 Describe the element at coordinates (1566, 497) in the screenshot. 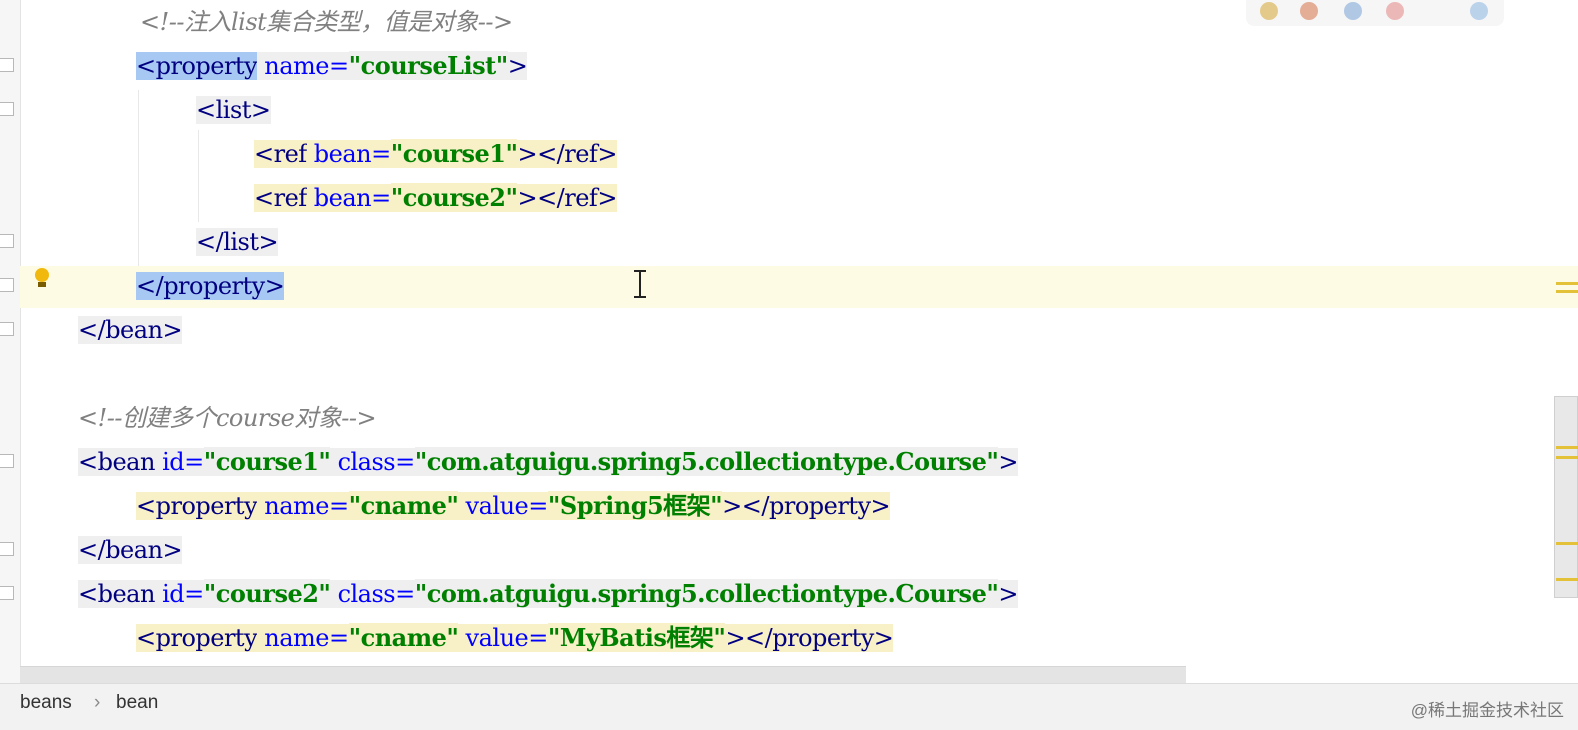

I see `vertical-scrollbar-thumb` at that location.